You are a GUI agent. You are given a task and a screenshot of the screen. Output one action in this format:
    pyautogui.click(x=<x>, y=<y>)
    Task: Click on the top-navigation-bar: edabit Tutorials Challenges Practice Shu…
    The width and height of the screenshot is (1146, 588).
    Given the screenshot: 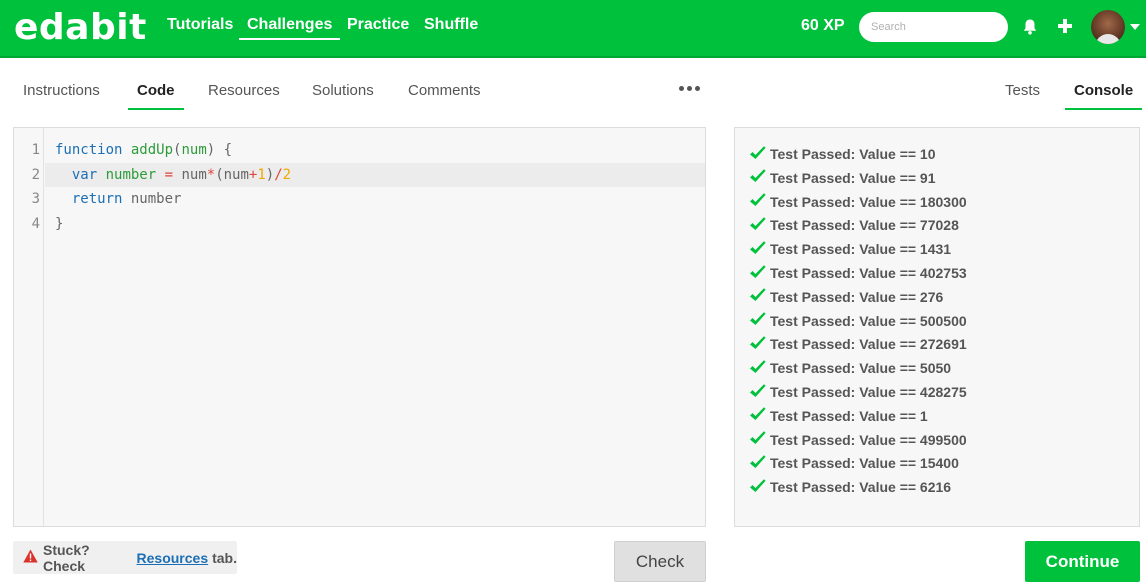 What is the action you would take?
    pyautogui.click(x=573, y=29)
    